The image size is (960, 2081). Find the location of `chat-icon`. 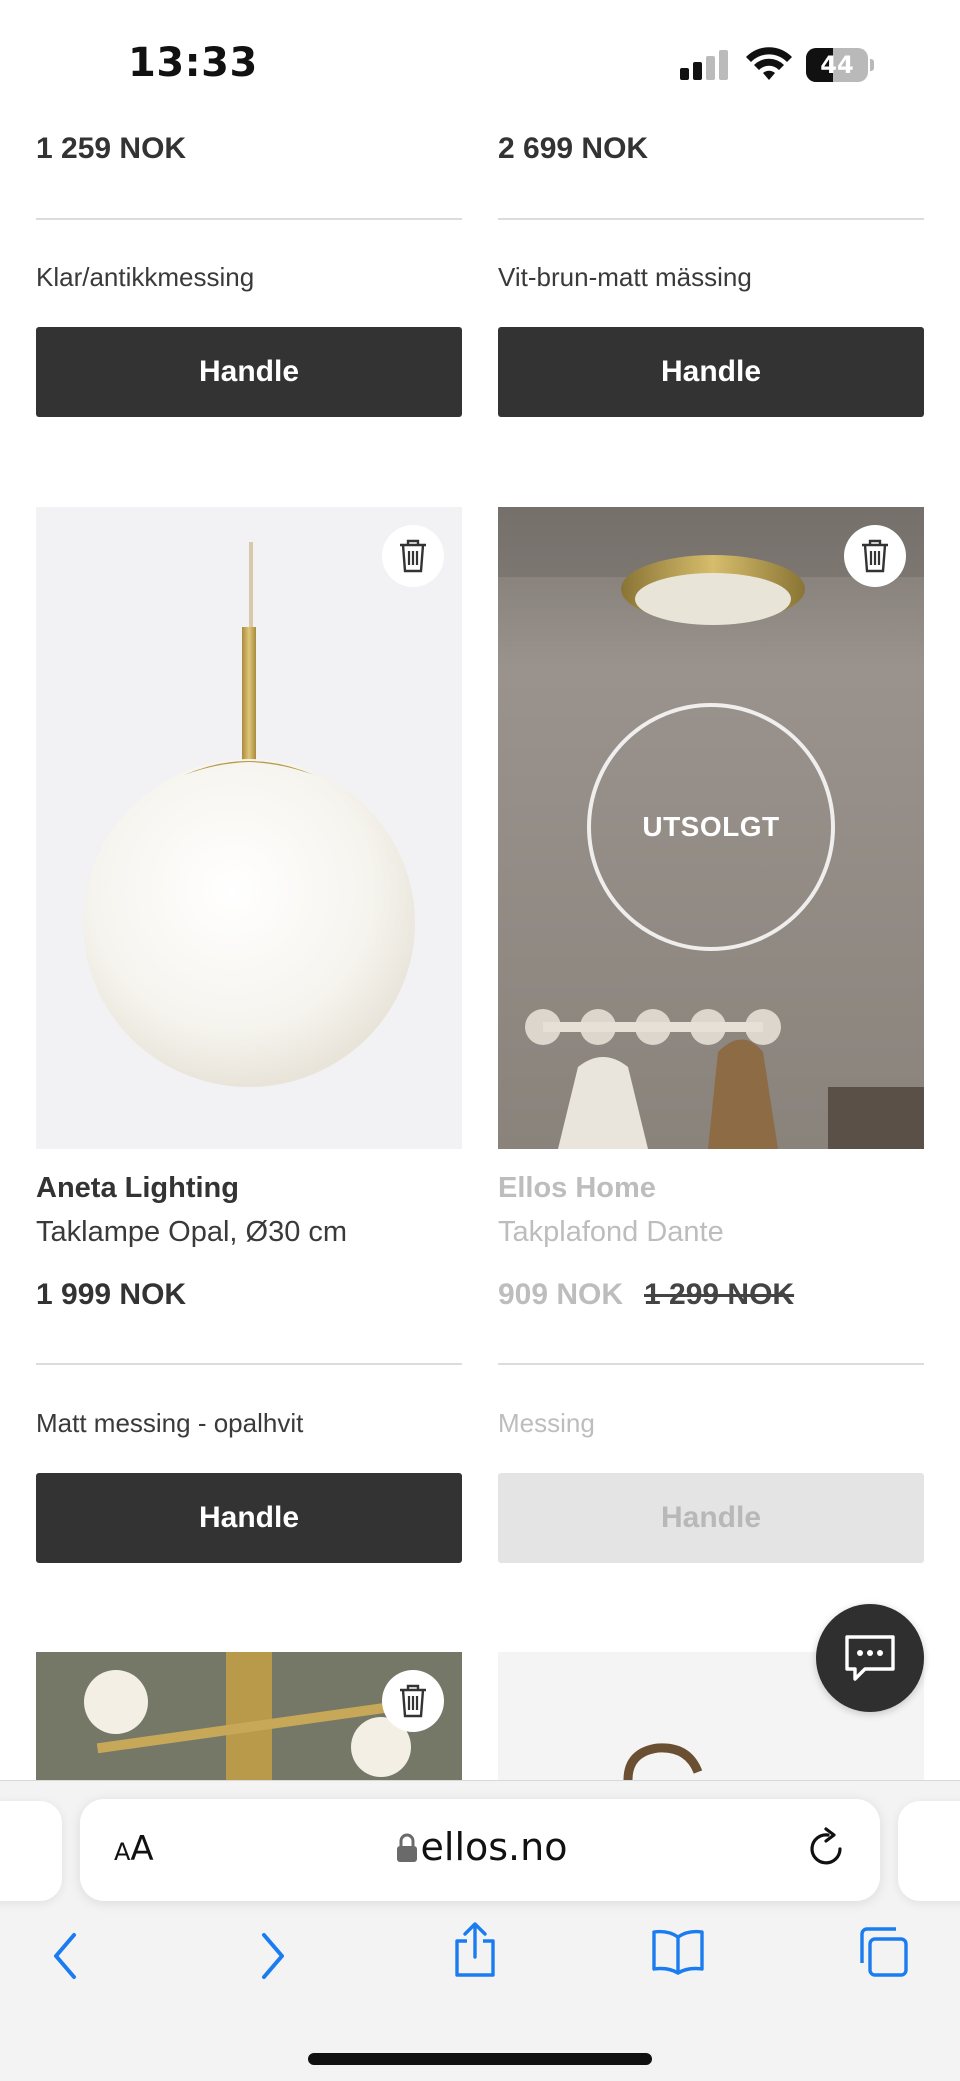

chat-icon is located at coordinates (870, 1658).